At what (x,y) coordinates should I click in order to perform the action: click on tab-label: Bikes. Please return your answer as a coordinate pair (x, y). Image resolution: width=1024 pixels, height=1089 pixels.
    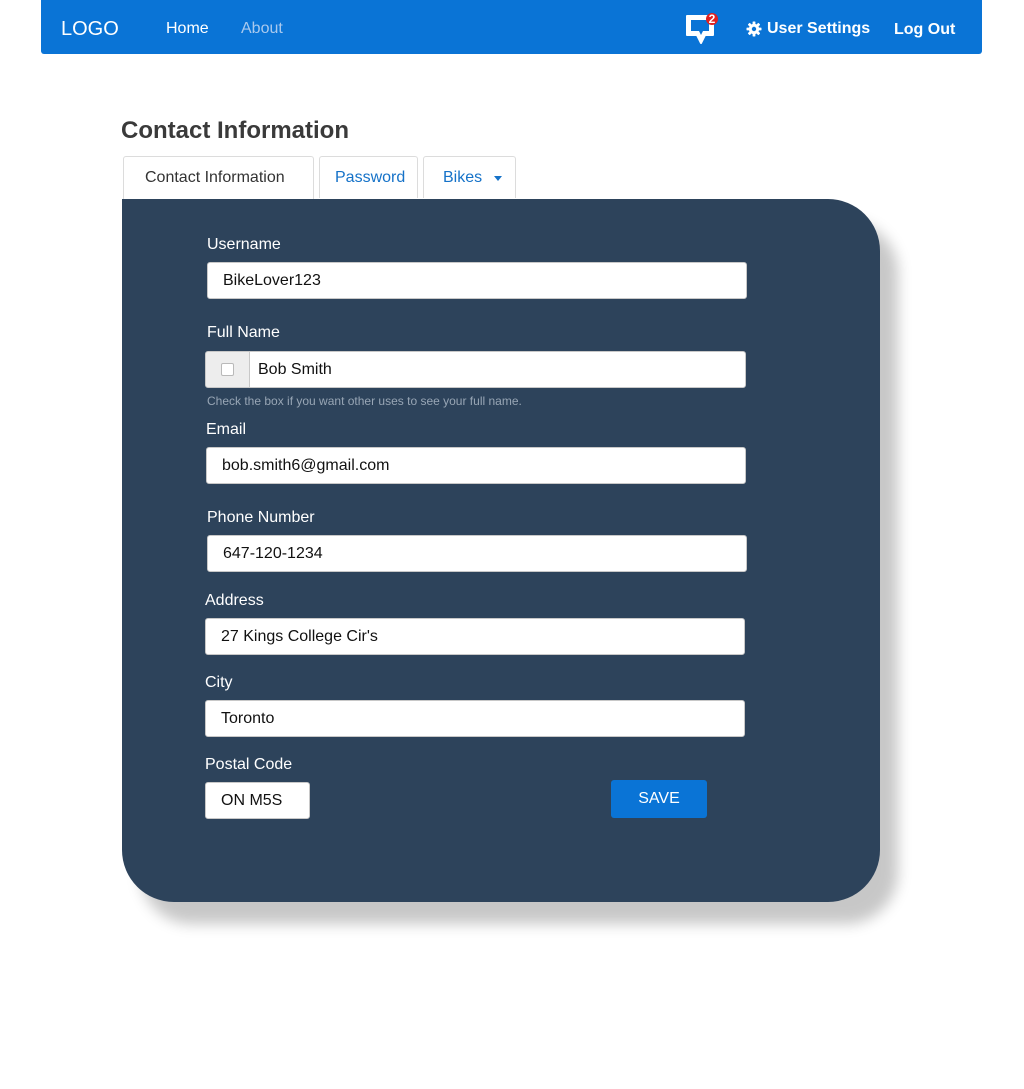
    Looking at the image, I should click on (463, 177).